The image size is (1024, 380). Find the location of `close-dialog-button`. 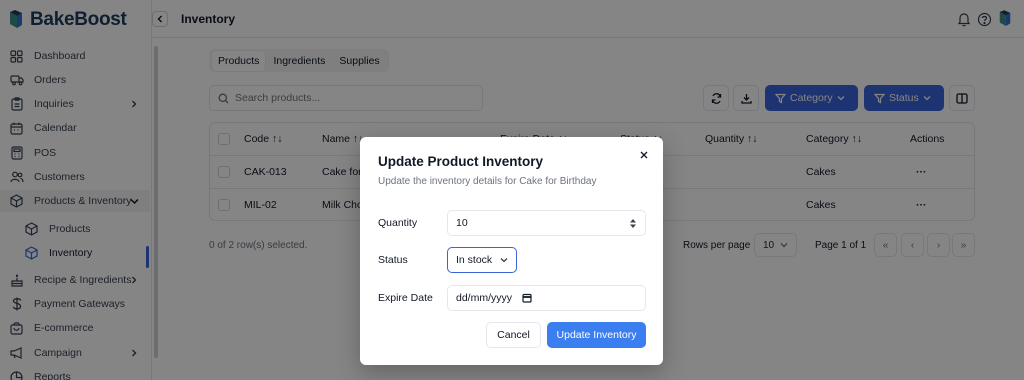

close-dialog-button is located at coordinates (644, 155).